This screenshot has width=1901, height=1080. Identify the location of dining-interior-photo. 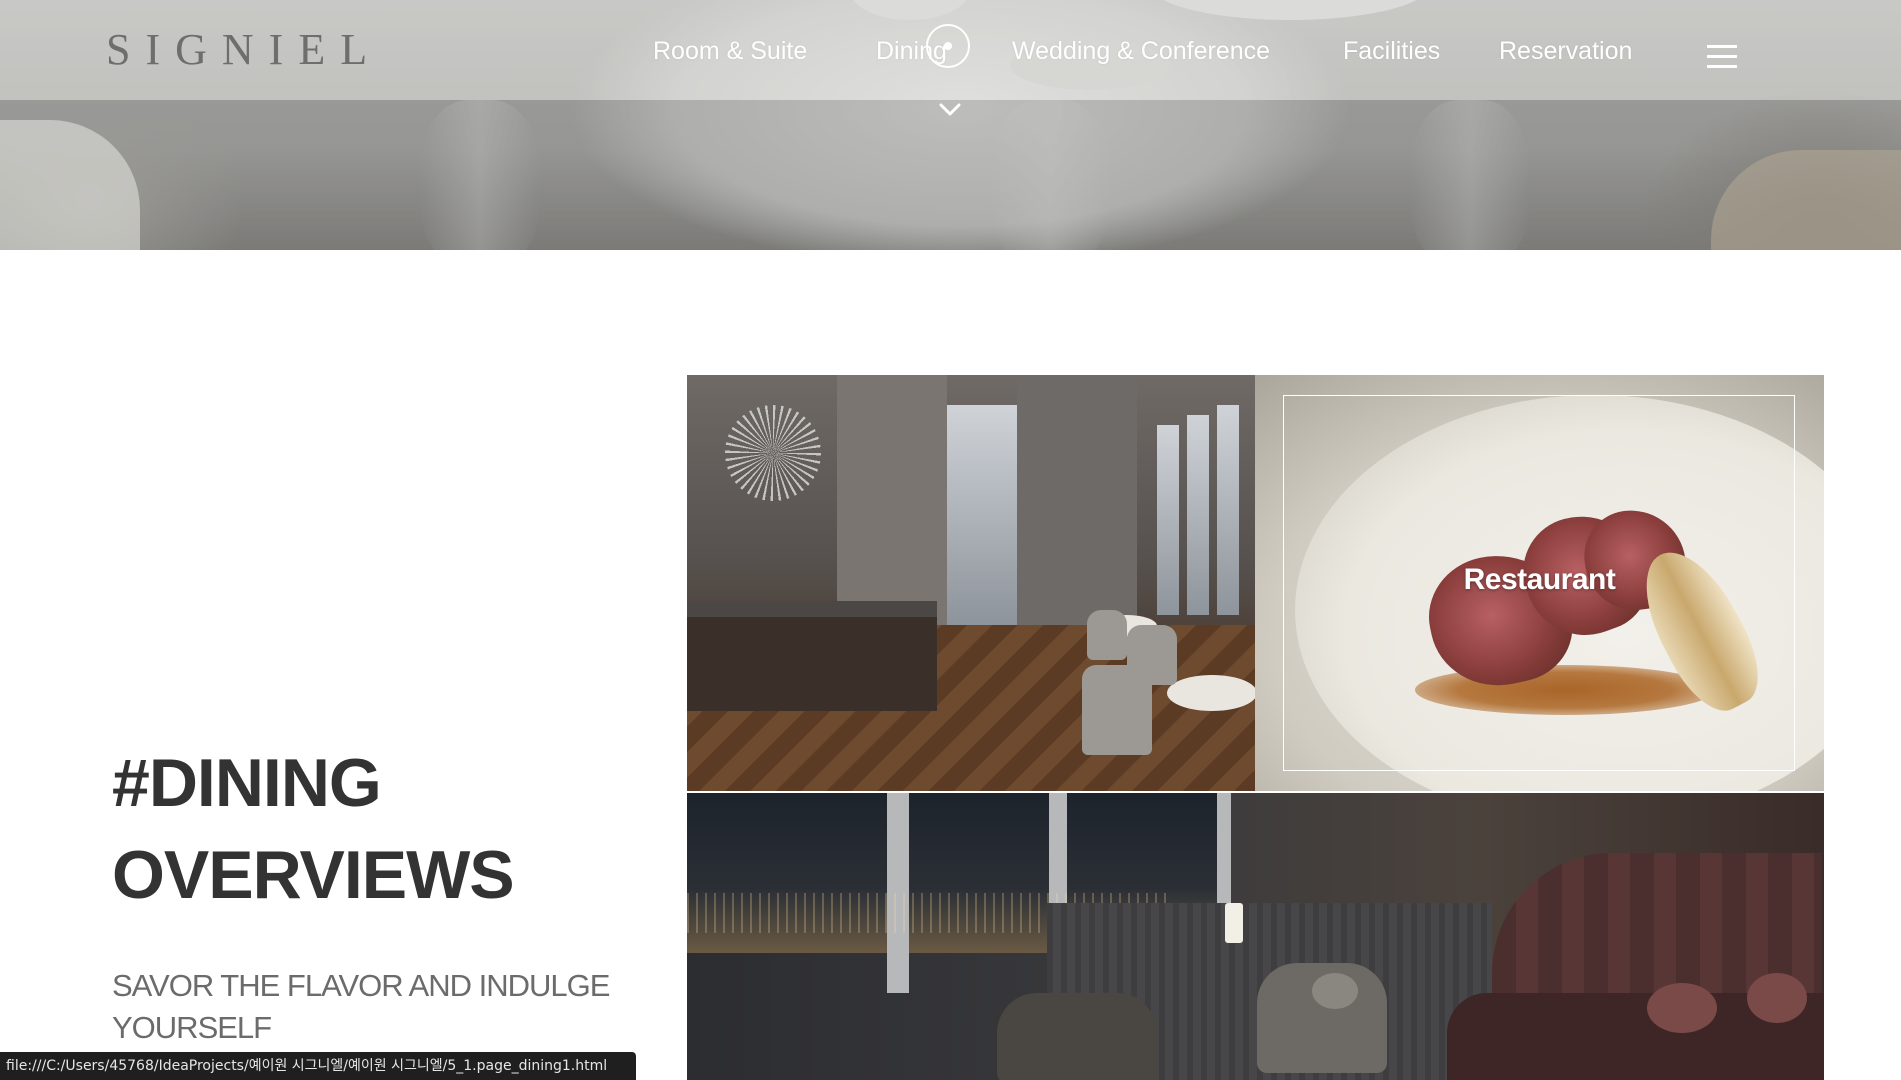
(971, 583).